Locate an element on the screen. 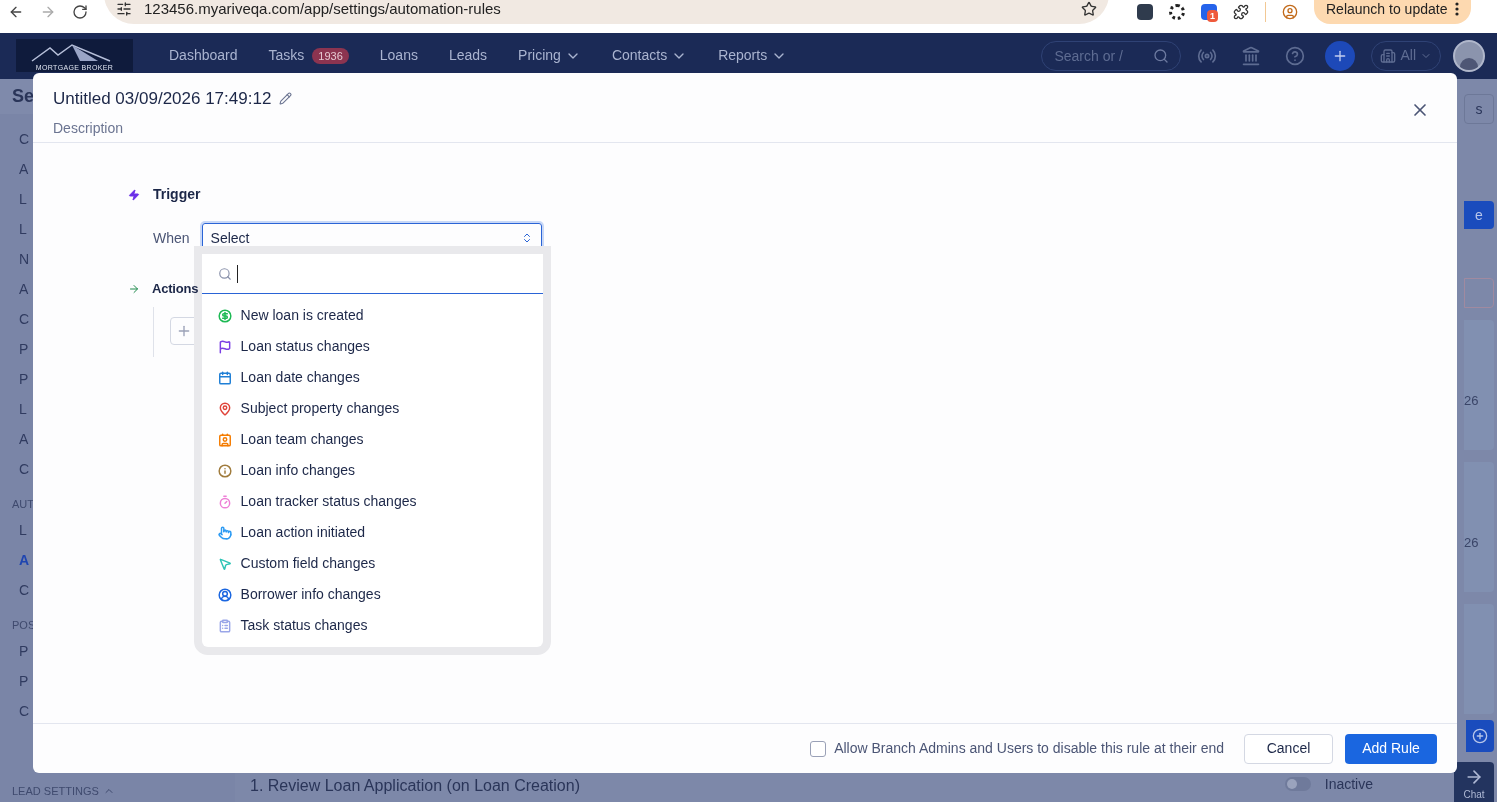 The height and width of the screenshot is (802, 1497). relaunch-button: Relaunch to update is located at coordinates (1393, 12).